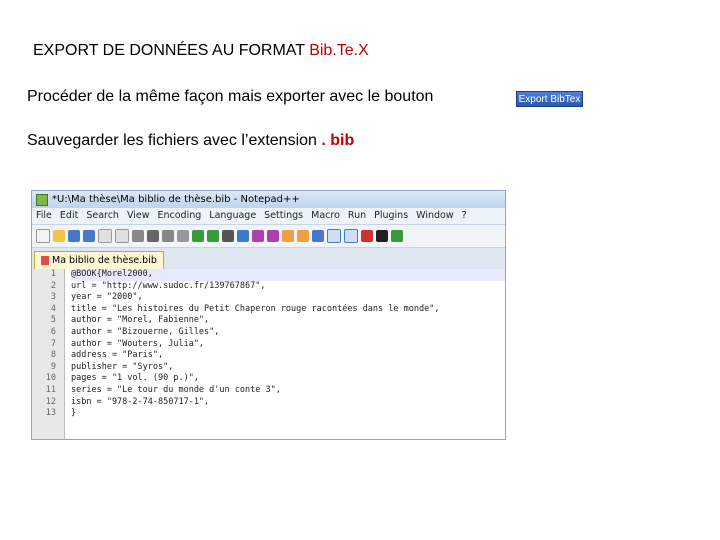  What do you see at coordinates (53, 297) in the screenshot?
I see `line-number: 3` at bounding box center [53, 297].